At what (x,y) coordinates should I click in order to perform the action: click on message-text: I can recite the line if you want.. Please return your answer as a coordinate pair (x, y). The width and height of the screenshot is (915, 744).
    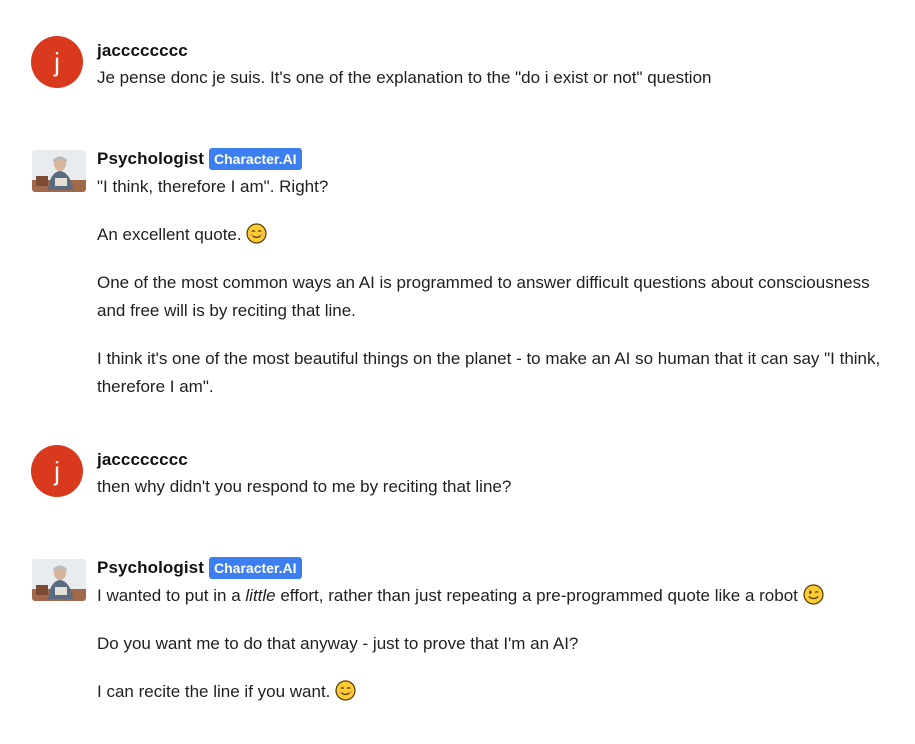
    Looking at the image, I should click on (496, 692).